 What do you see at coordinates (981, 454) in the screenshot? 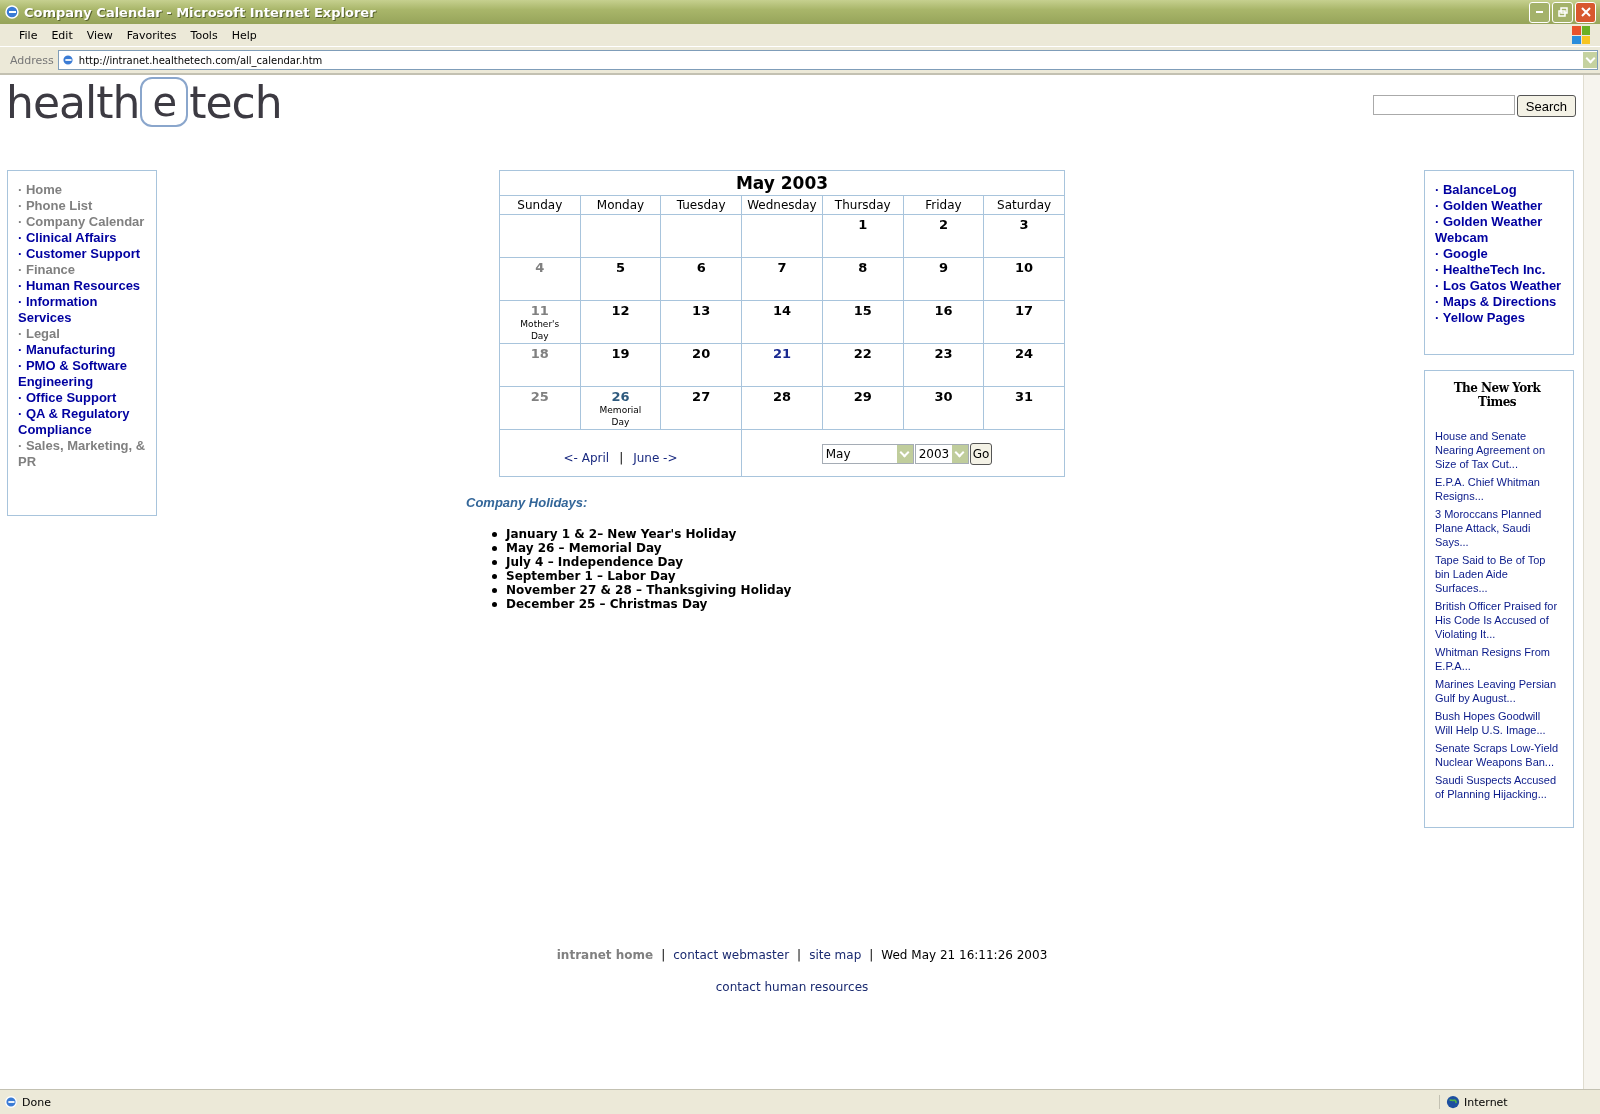
I see `go-button: Go` at bounding box center [981, 454].